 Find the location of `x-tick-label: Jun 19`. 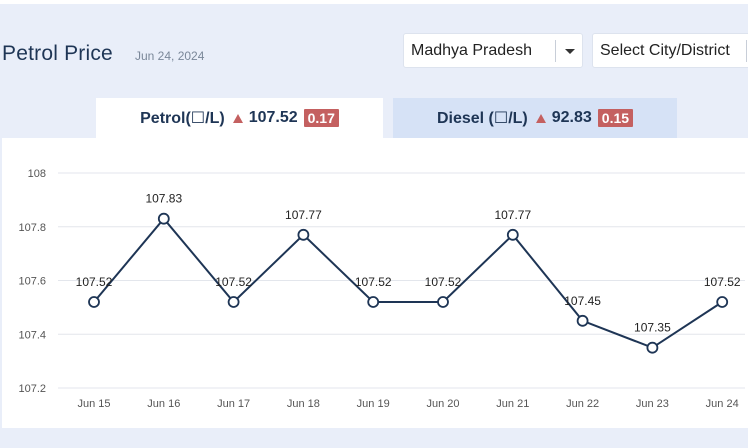

x-tick-label: Jun 19 is located at coordinates (373, 404).